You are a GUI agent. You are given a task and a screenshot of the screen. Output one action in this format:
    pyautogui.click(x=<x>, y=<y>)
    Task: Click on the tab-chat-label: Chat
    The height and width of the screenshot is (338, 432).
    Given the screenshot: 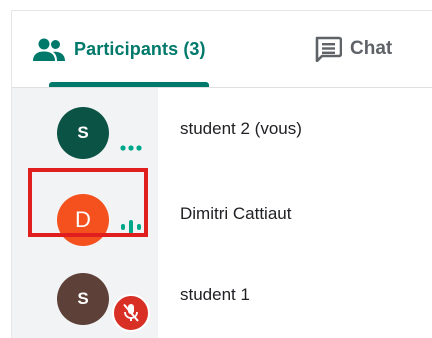 What is the action you would take?
    pyautogui.click(x=371, y=48)
    